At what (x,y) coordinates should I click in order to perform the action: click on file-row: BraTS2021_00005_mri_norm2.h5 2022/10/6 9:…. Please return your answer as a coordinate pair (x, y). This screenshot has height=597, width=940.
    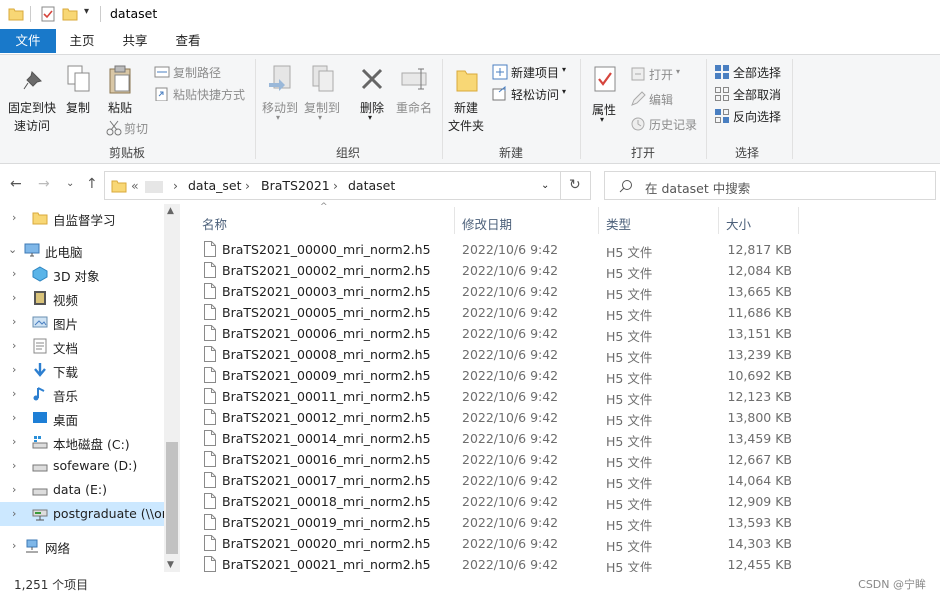
    Looking at the image, I should click on (500, 312).